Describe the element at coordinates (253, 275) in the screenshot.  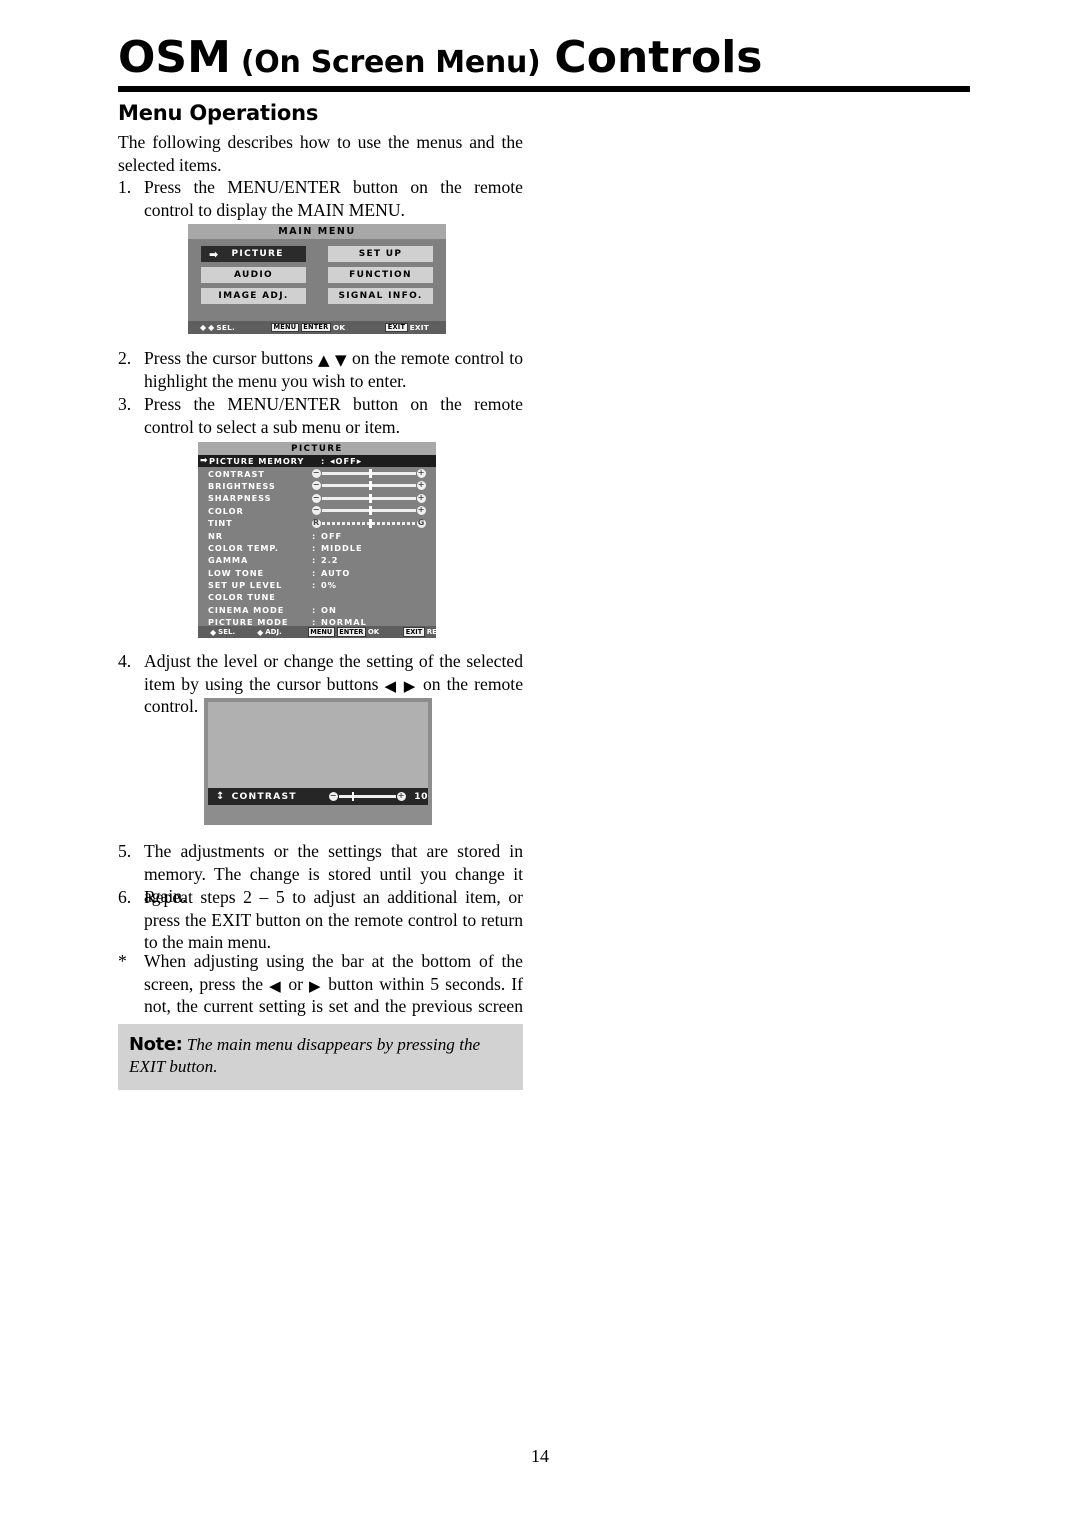
I see `main-menu-item-audio: AUDIO` at that location.